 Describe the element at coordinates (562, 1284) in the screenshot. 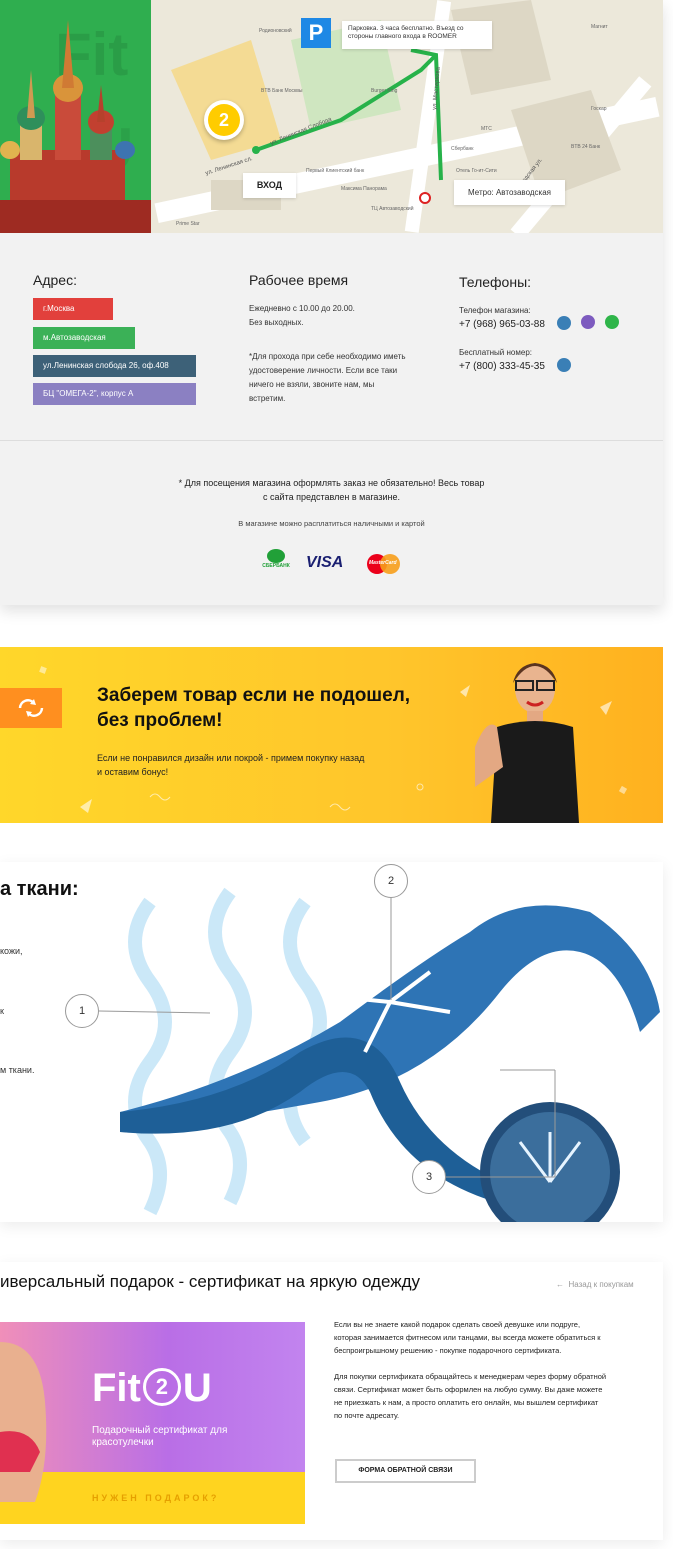

I see `arrow-left-icon: ←` at that location.